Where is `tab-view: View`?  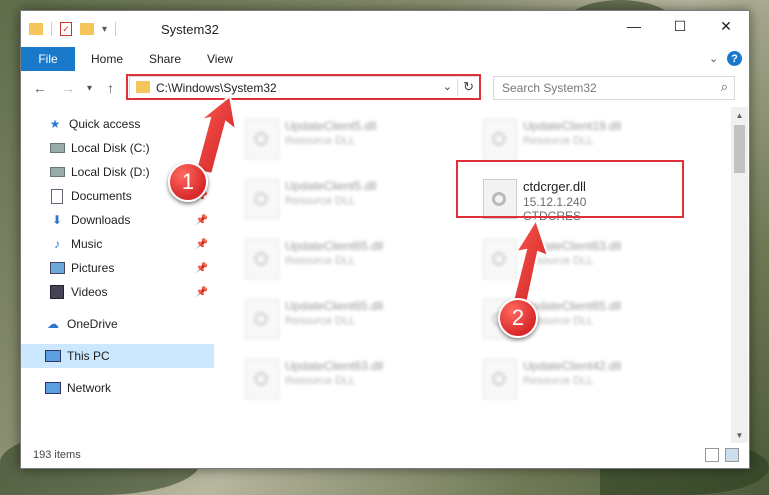 tab-view: View is located at coordinates (220, 59).